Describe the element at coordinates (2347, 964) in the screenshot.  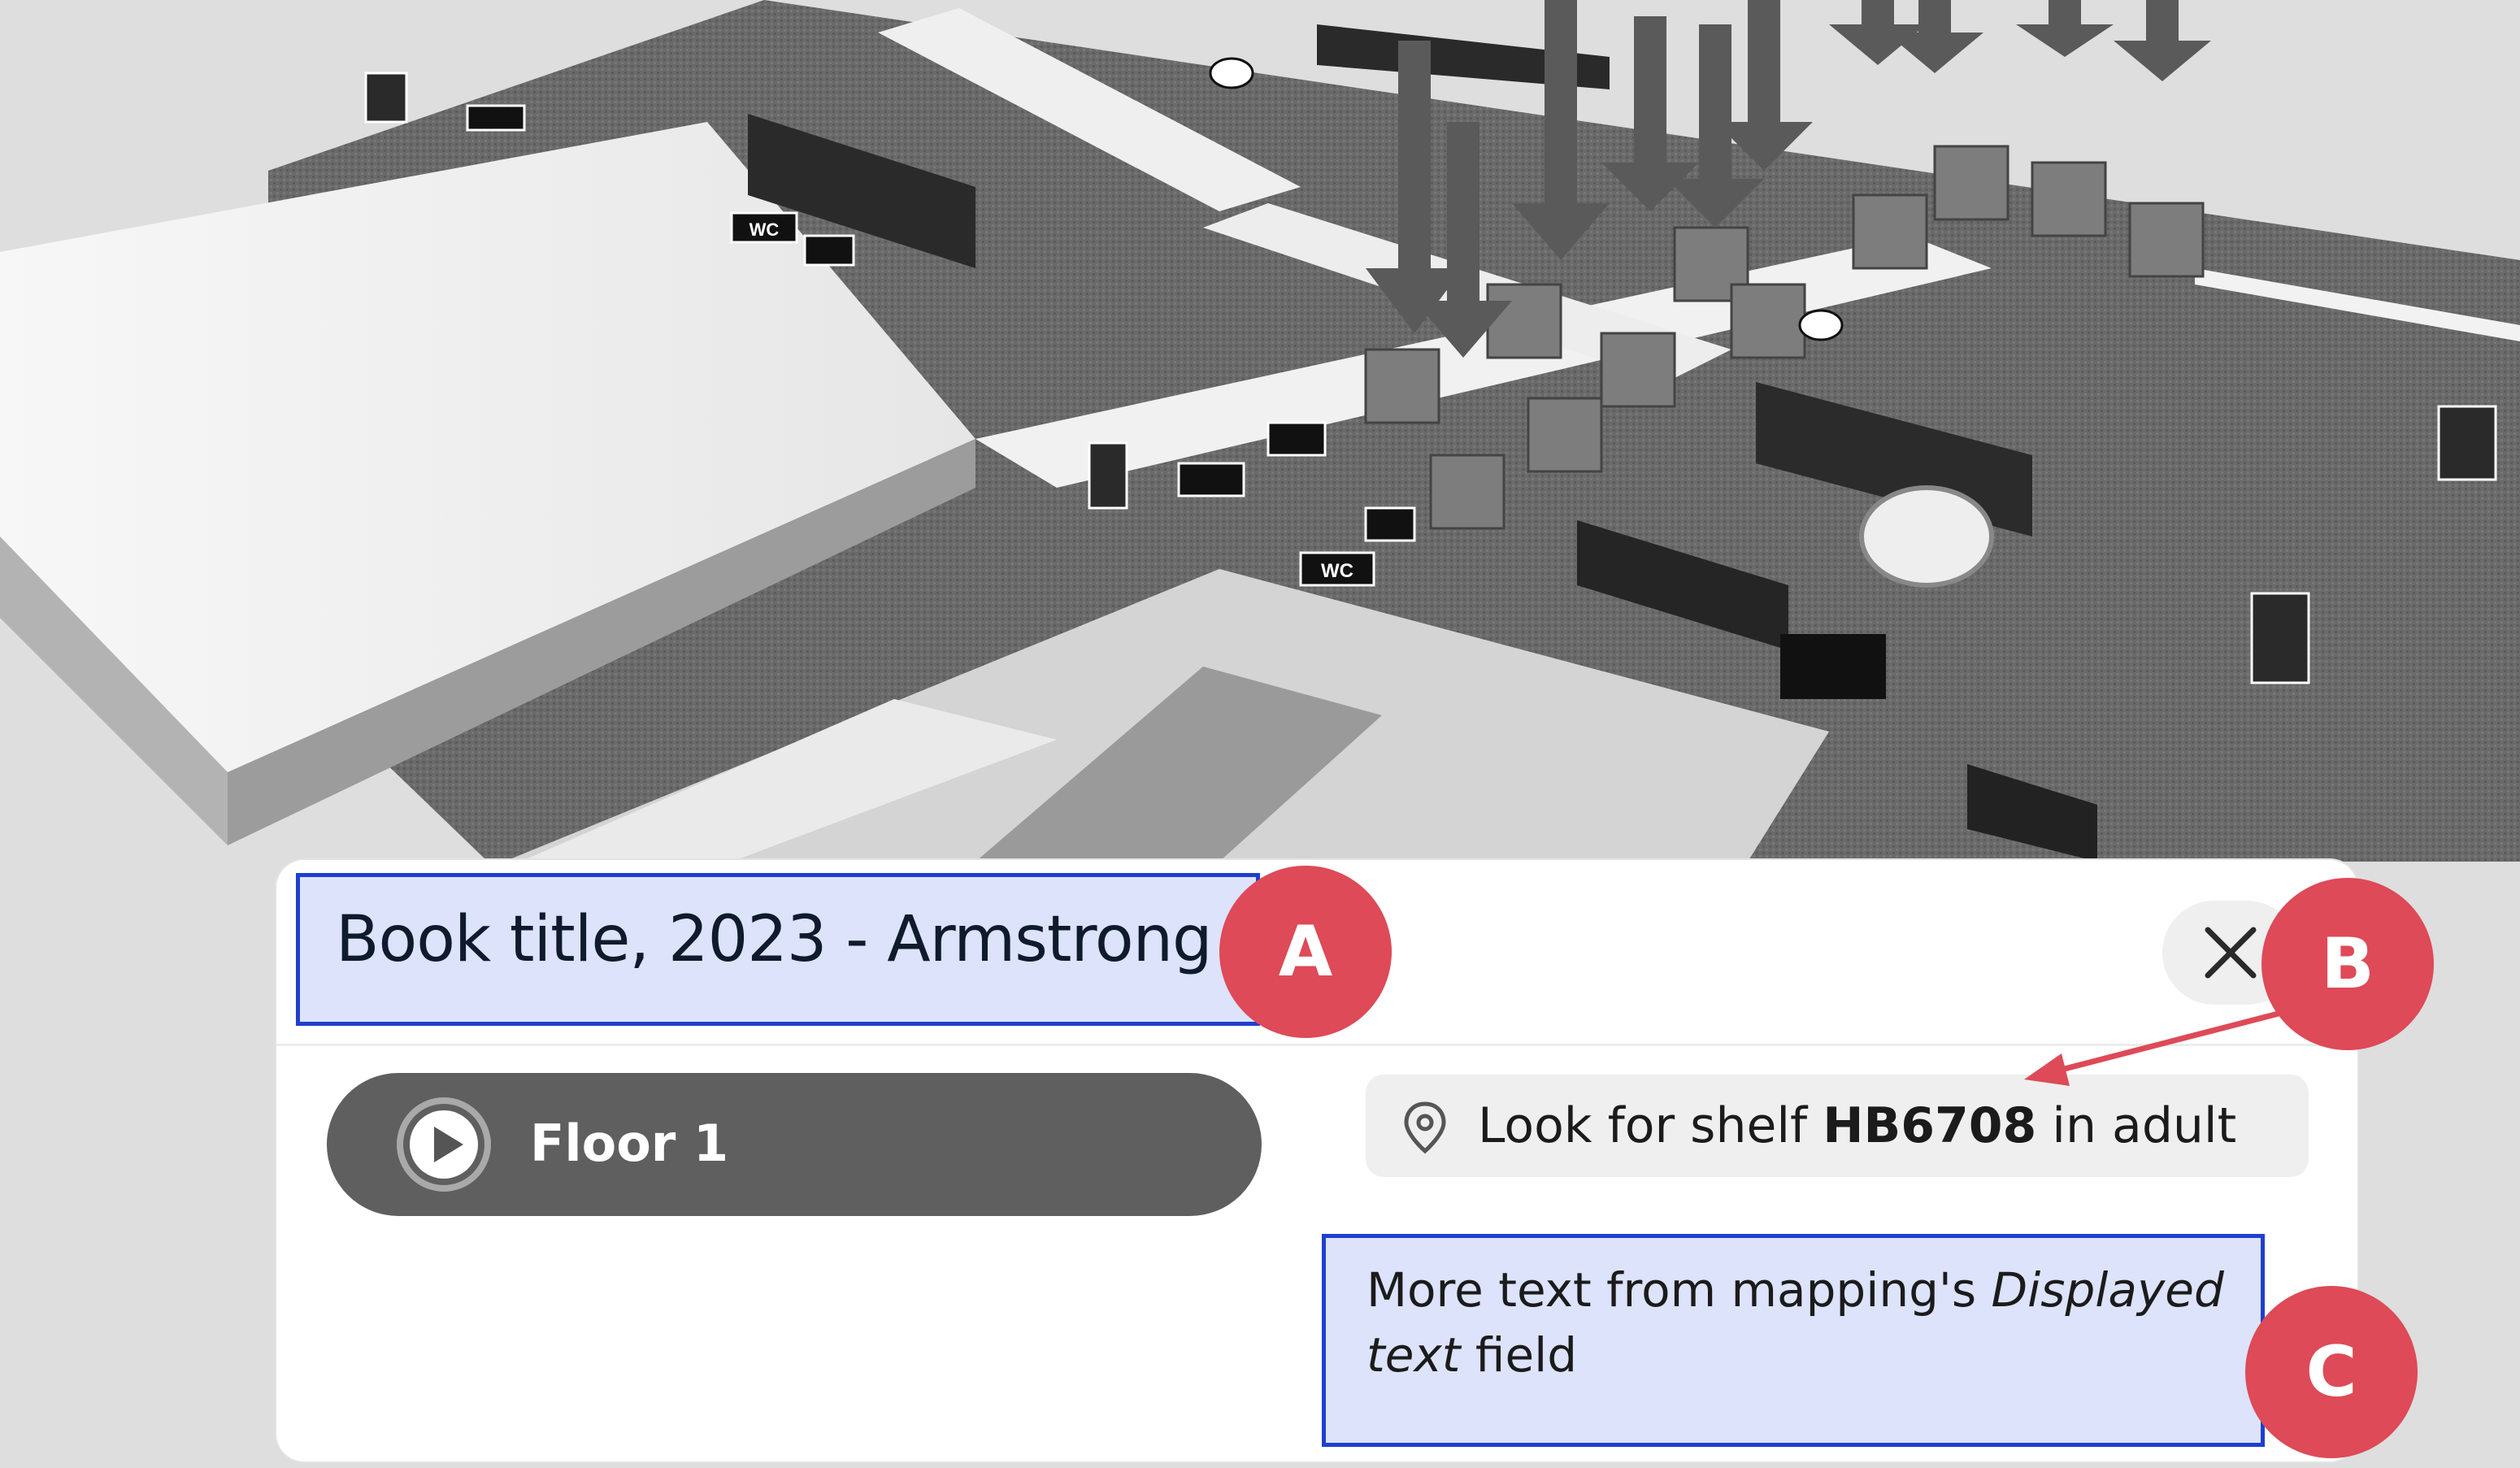
I see `annotation-badge-b: B` at that location.